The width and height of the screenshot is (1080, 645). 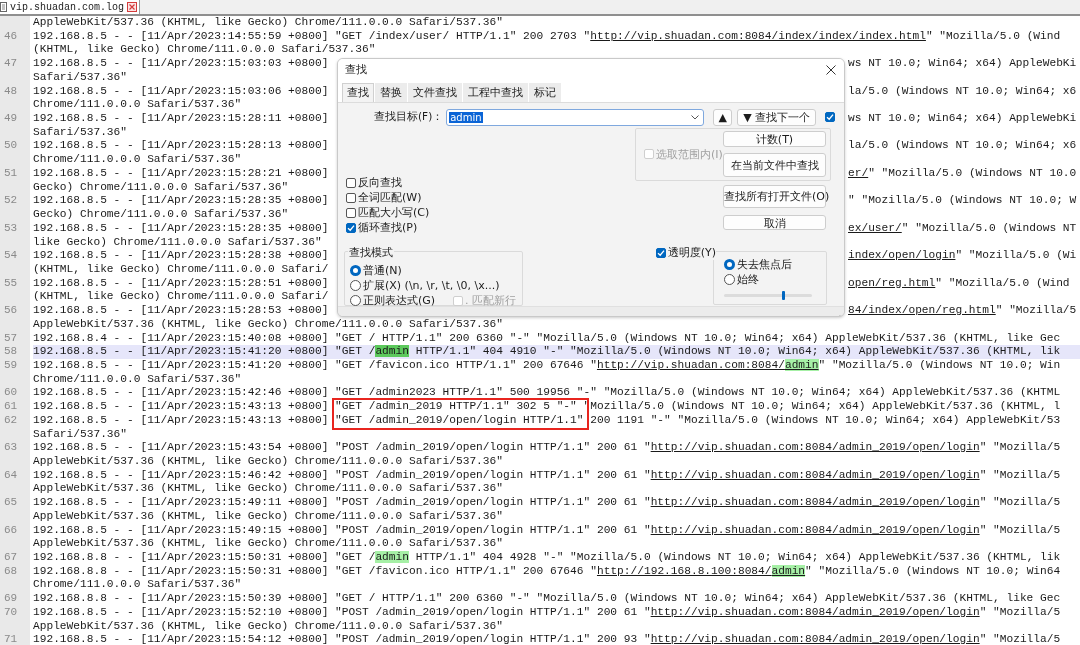 I want to click on line-number: 48, so click(x=11, y=91).